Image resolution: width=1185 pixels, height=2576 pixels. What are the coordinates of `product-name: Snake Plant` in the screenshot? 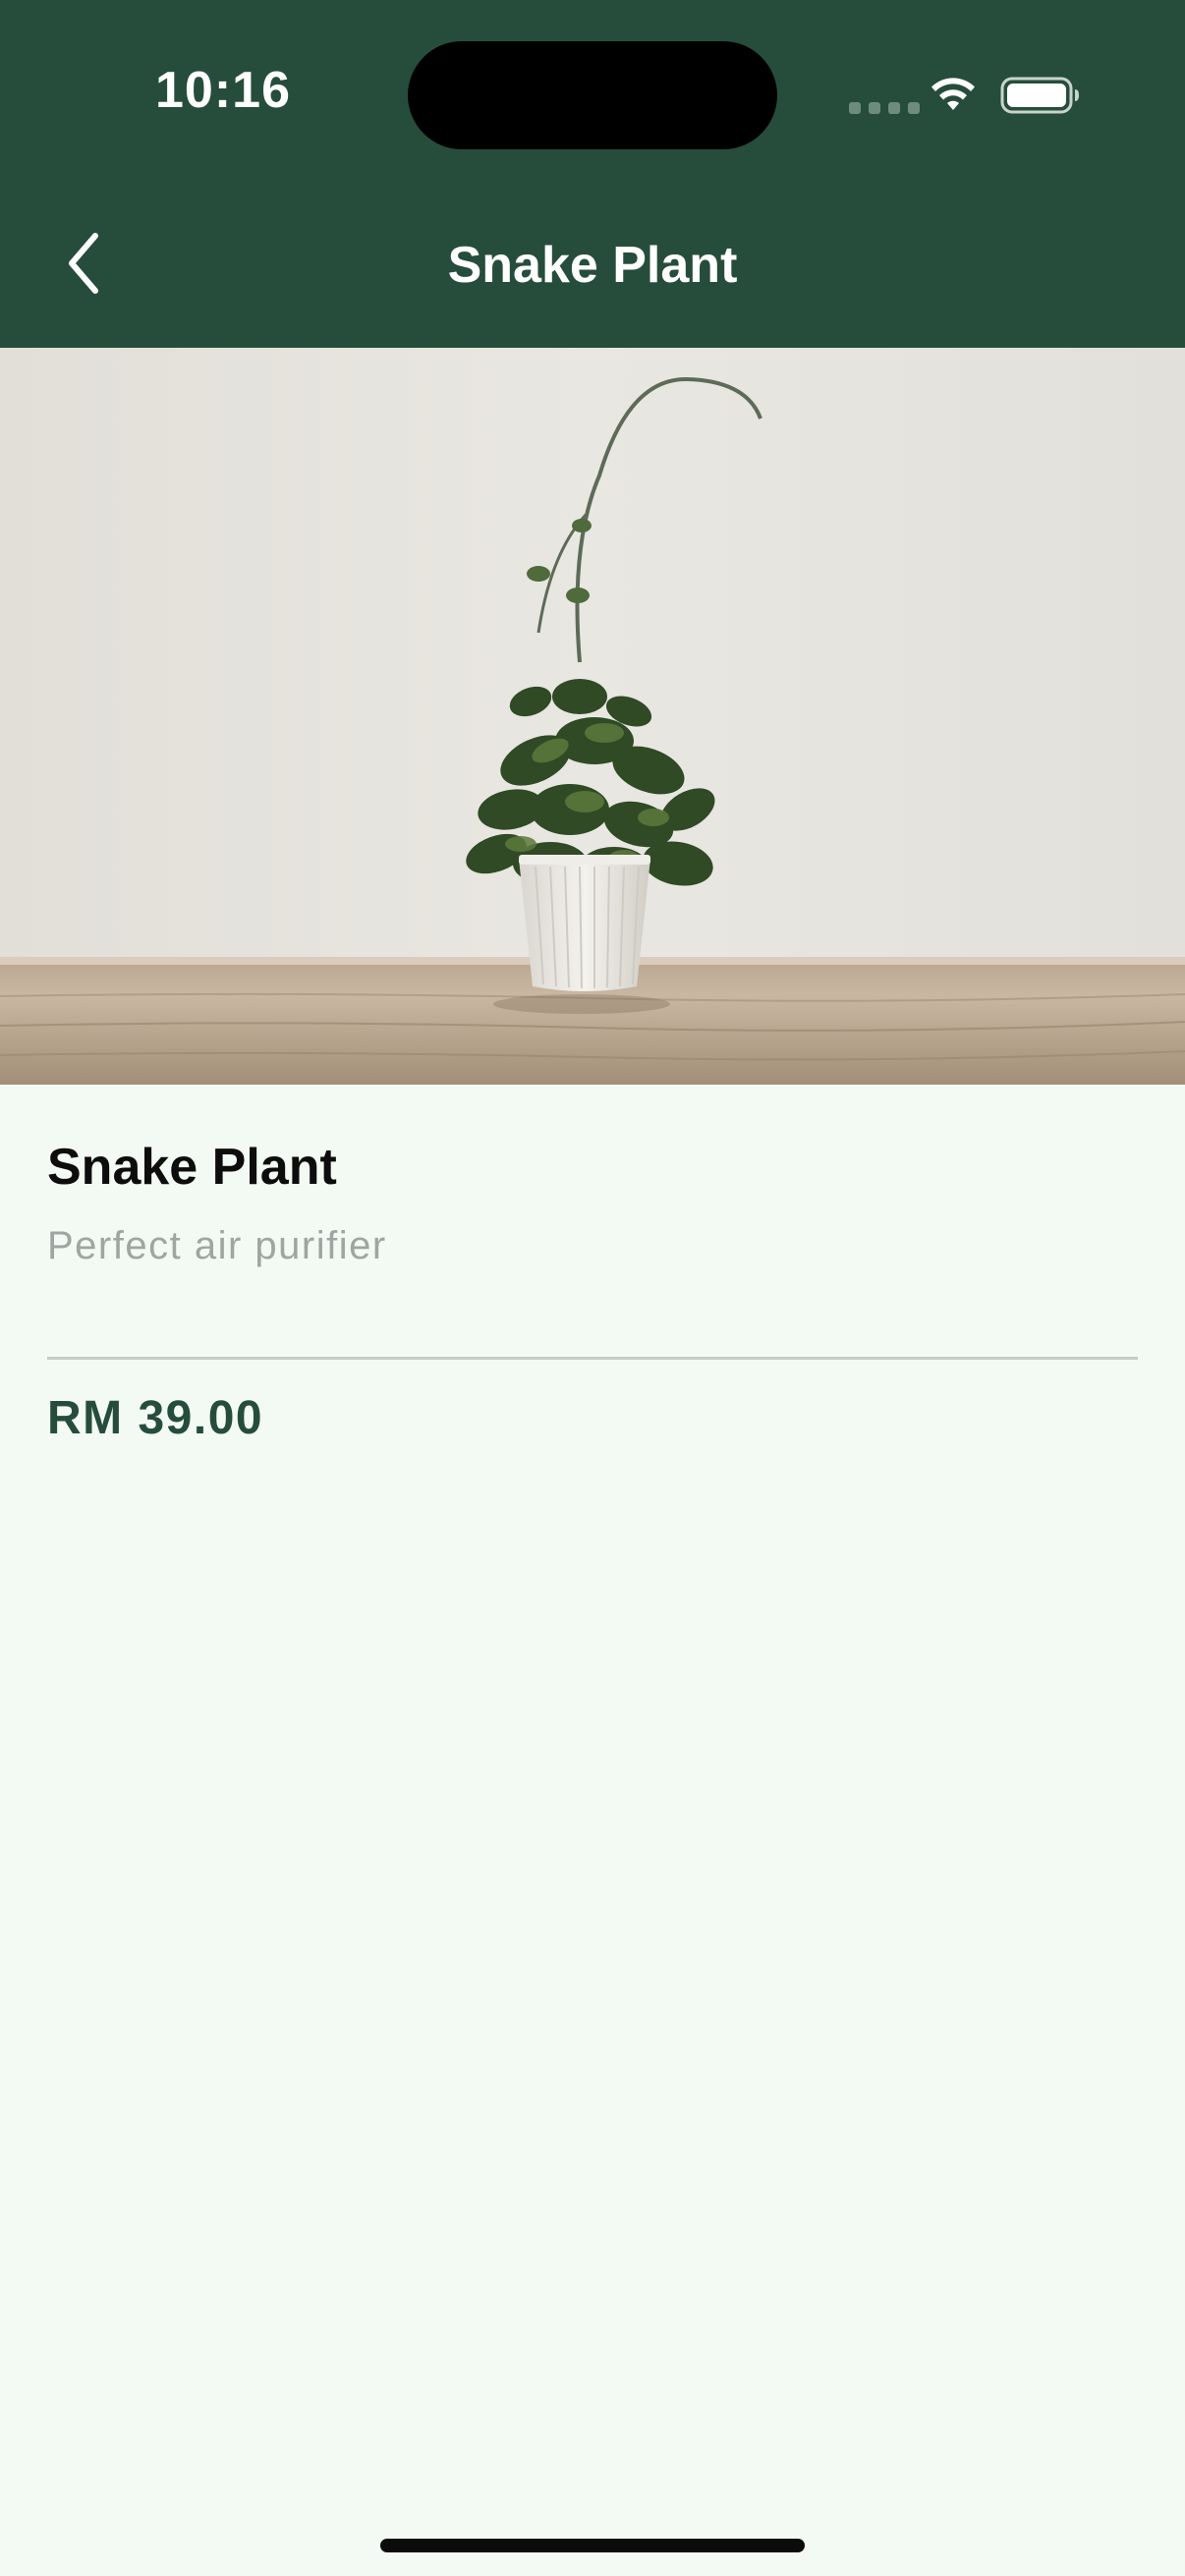 It's located at (192, 1167).